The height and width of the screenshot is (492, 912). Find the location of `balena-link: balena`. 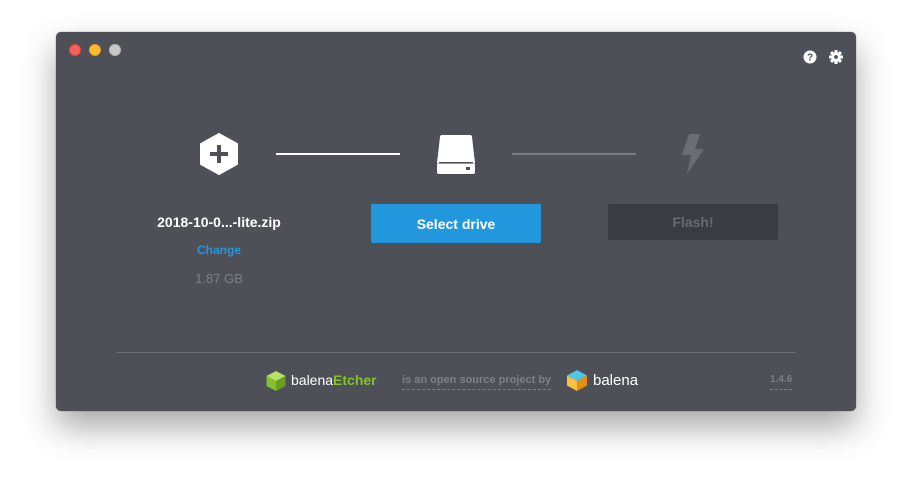

balena-link: balena is located at coordinates (615, 380).